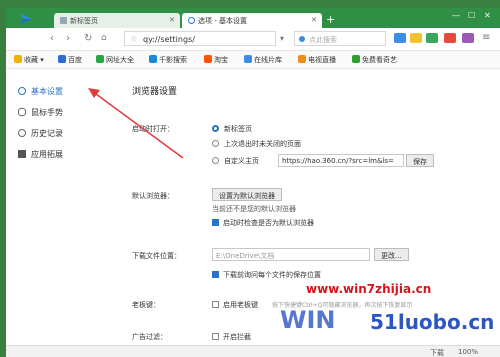  Describe the element at coordinates (253, 351) in the screenshot. I see `status-bar: 下载 100%` at that location.